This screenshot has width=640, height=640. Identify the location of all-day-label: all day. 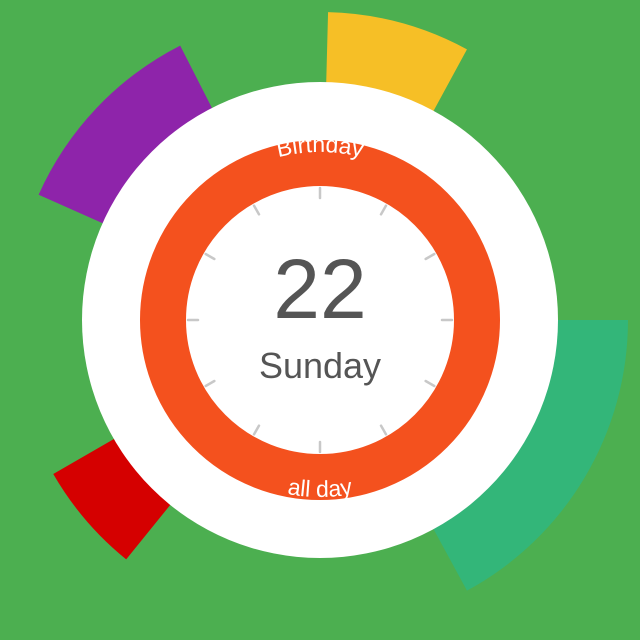
(320, 487).